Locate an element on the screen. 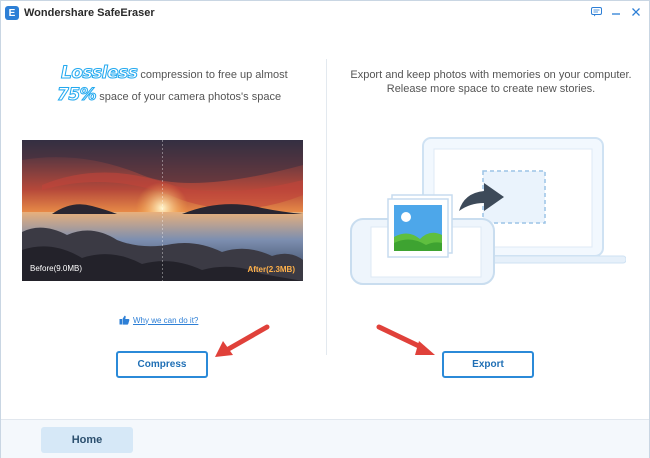  export-illustration is located at coordinates (488, 211).